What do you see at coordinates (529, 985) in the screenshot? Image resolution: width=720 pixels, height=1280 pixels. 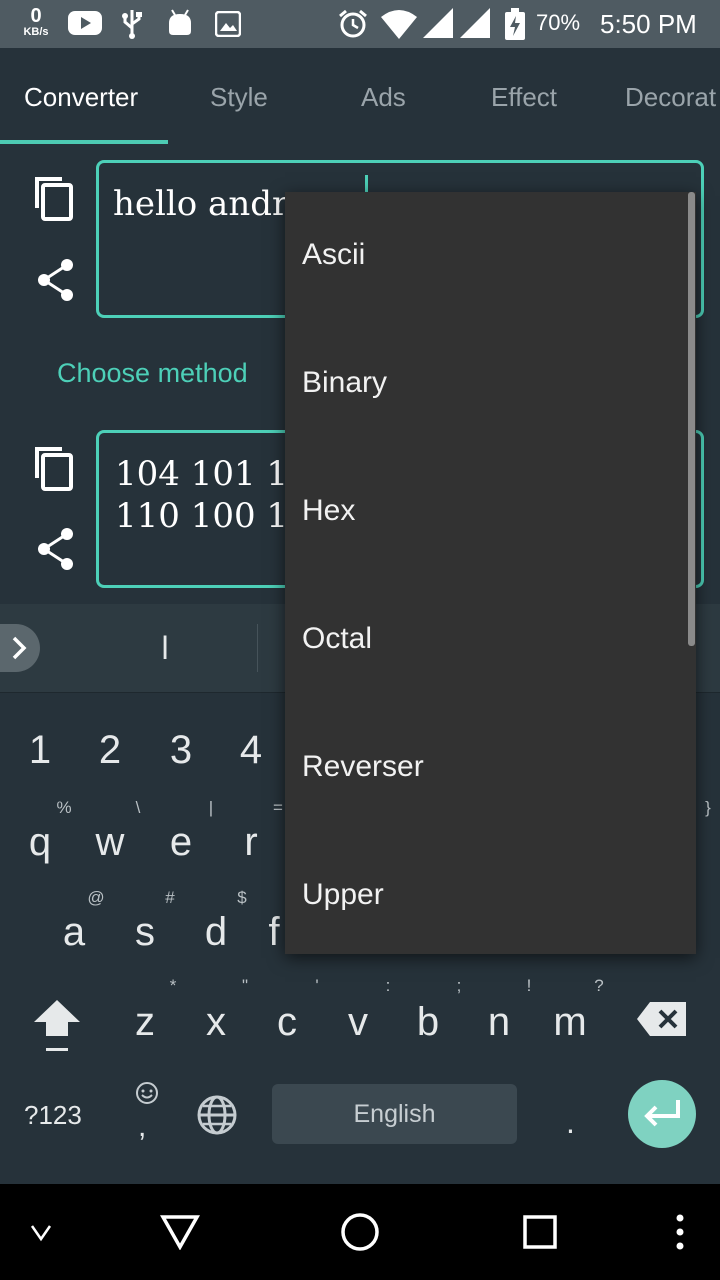 I see `key-hint: !` at bounding box center [529, 985].